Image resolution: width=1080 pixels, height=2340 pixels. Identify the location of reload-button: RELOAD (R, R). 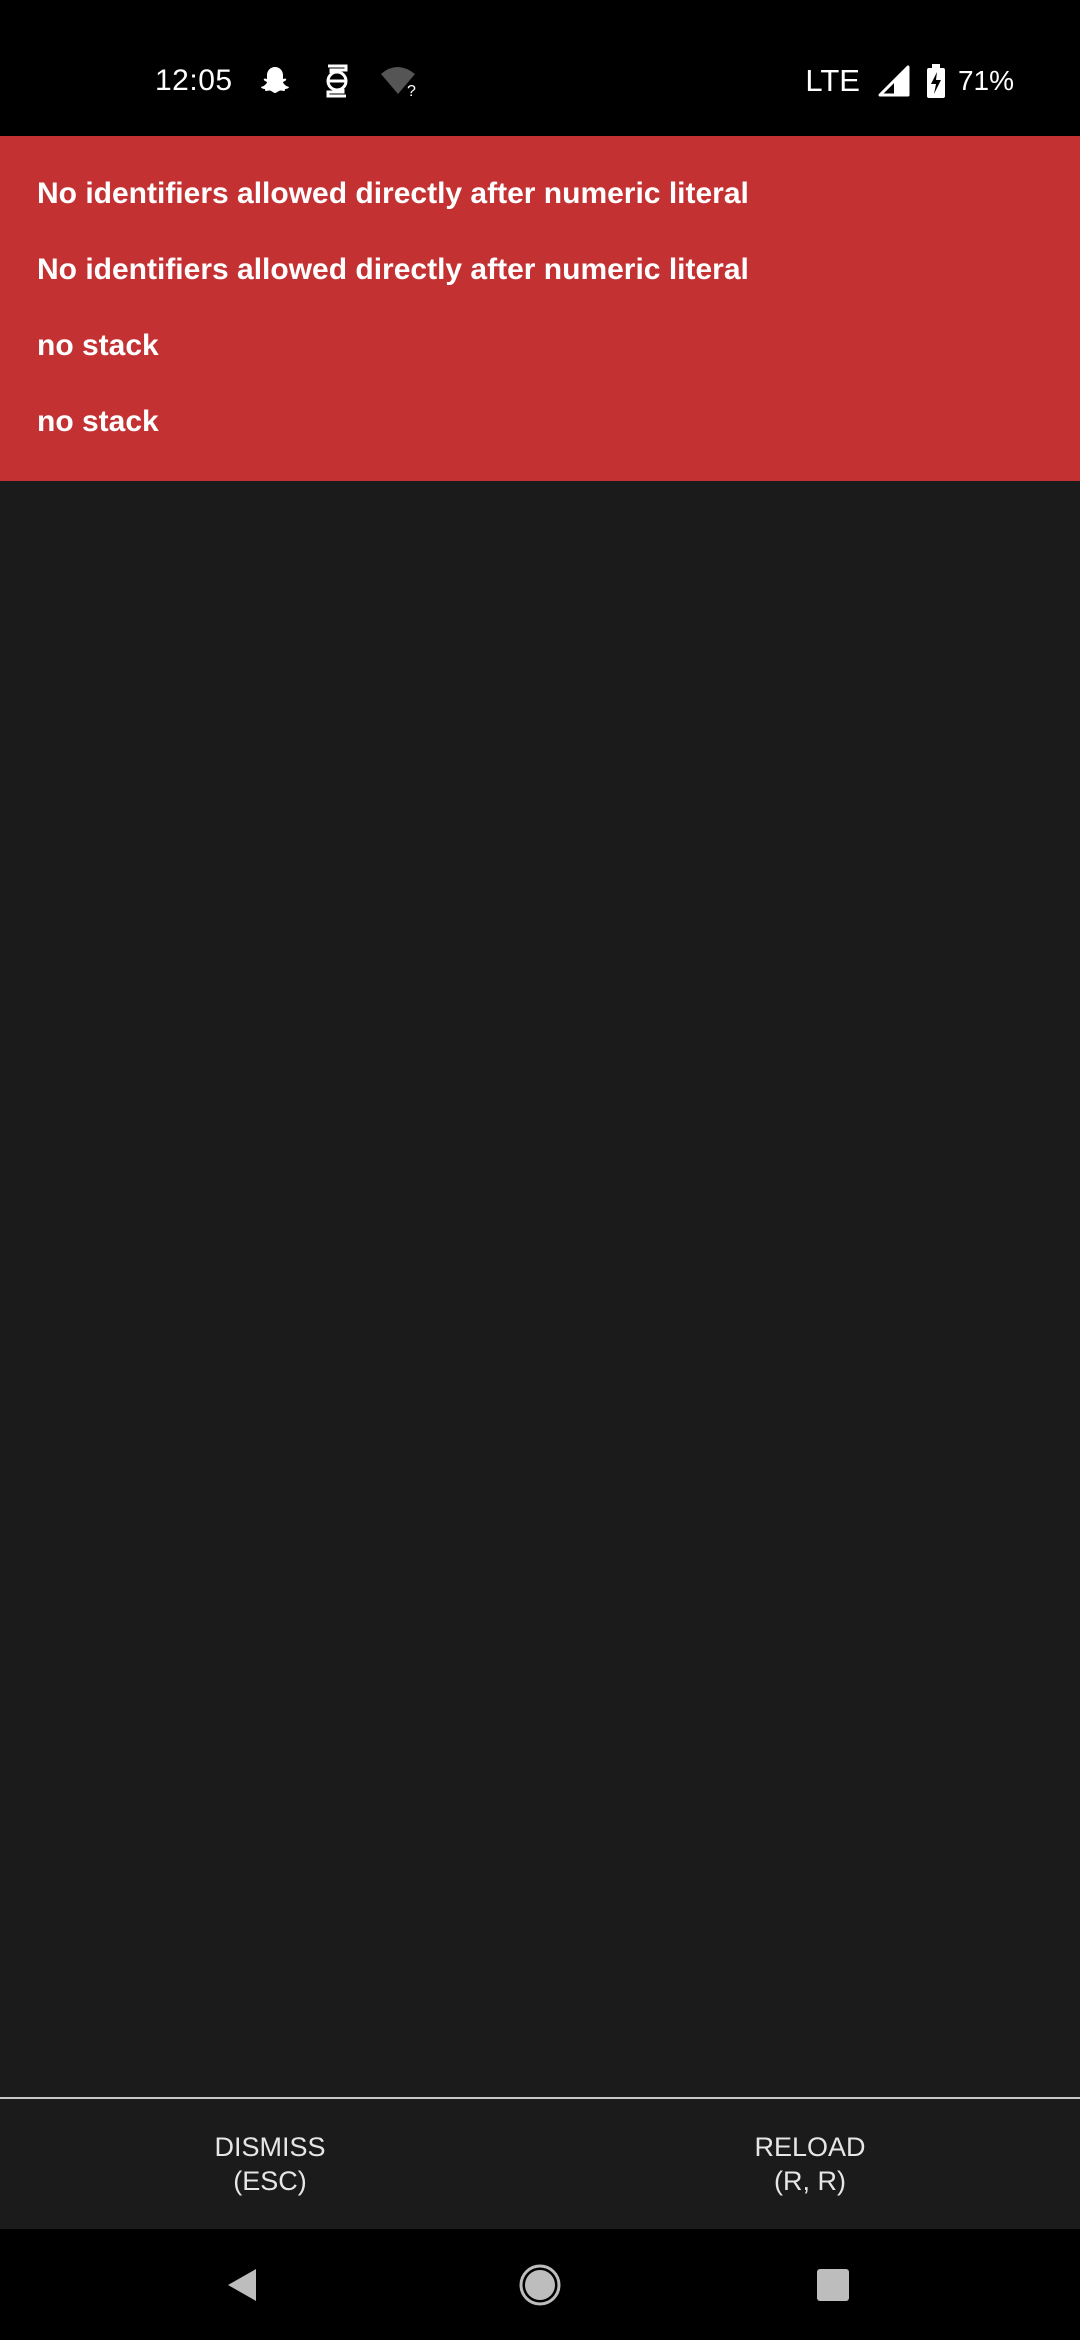
(810, 2164).